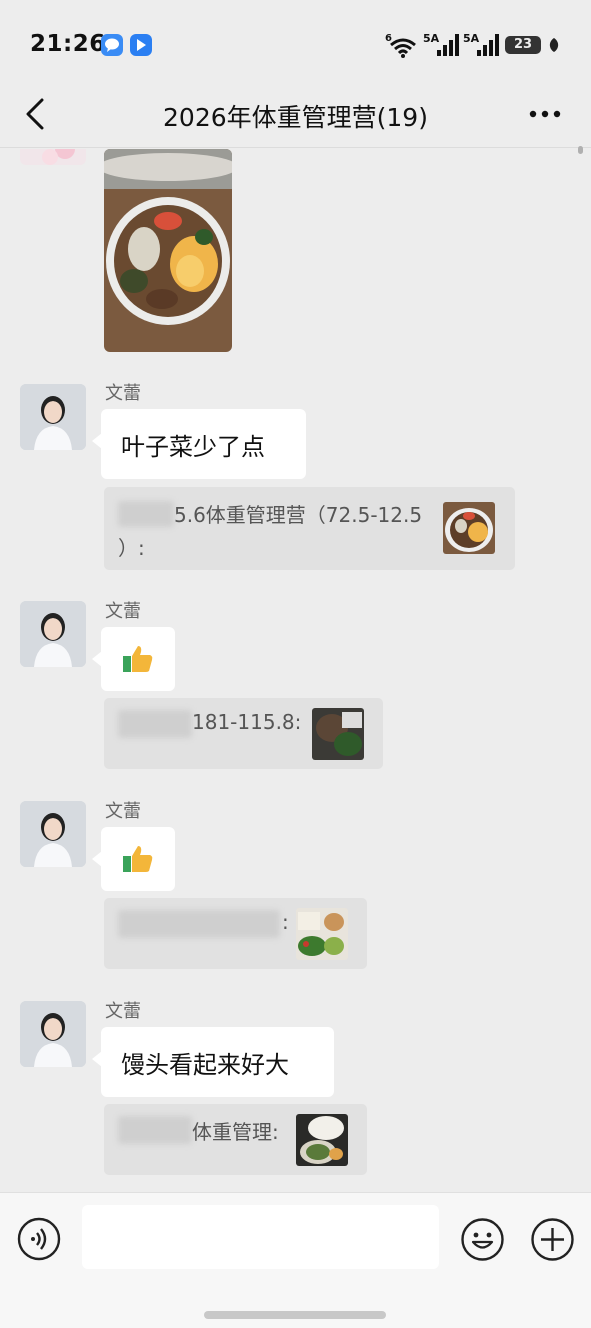 This screenshot has width=591, height=1328. I want to click on message-notification-icon, so click(112, 45).